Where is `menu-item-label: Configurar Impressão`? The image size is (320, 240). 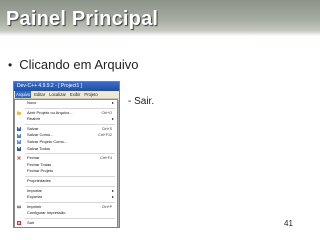 menu-item-label: Configurar Impressão is located at coordinates (46, 213).